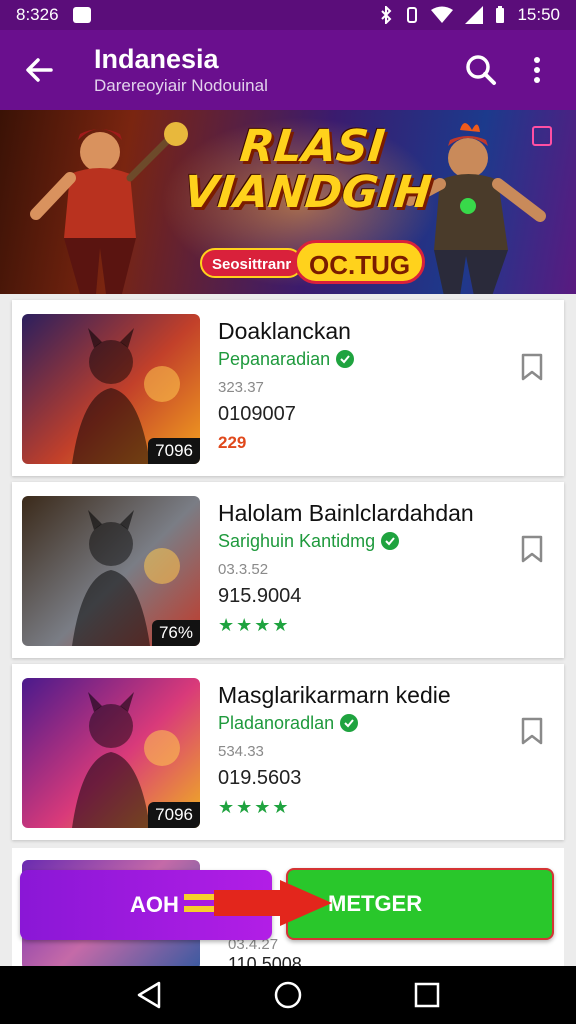 The height and width of the screenshot is (1024, 576). I want to click on game-developer: Pepanaradian, so click(363, 359).